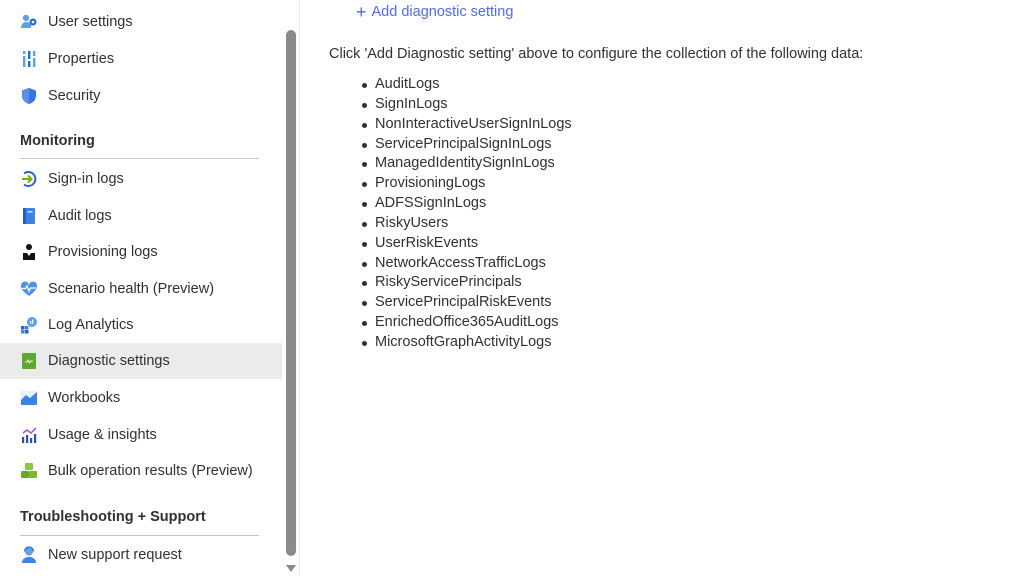 The height and width of the screenshot is (576, 1024). What do you see at coordinates (141, 216) in the screenshot?
I see `sidebar-item-audit-logs: Audit logs` at bounding box center [141, 216].